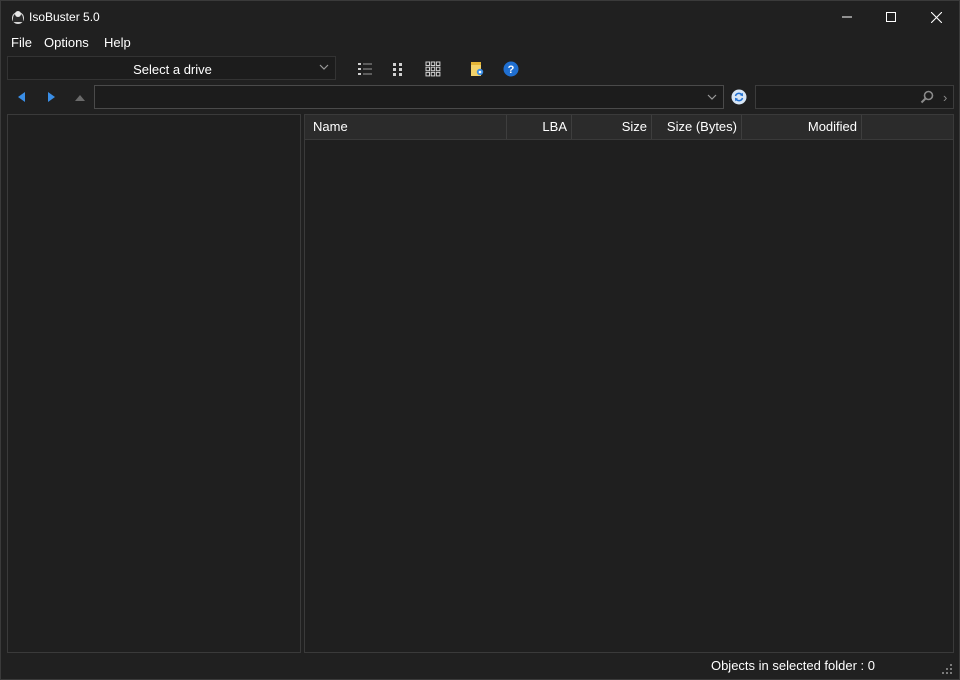  I want to click on notes-icon, so click(477, 69).